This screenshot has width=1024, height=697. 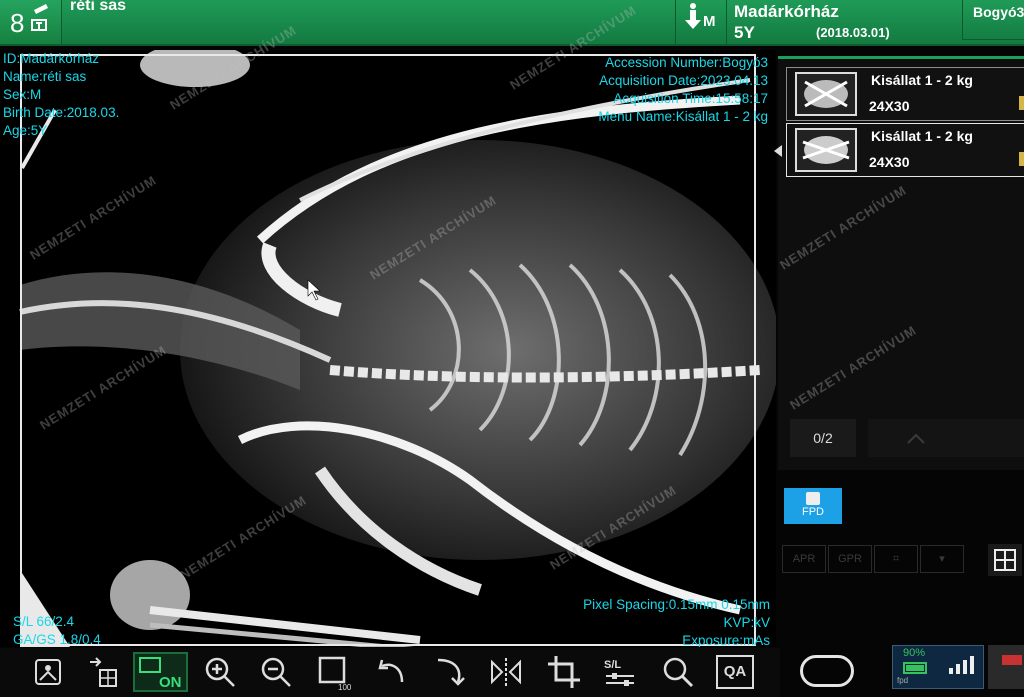 I want to click on on-label: ON, so click(x=170, y=682).